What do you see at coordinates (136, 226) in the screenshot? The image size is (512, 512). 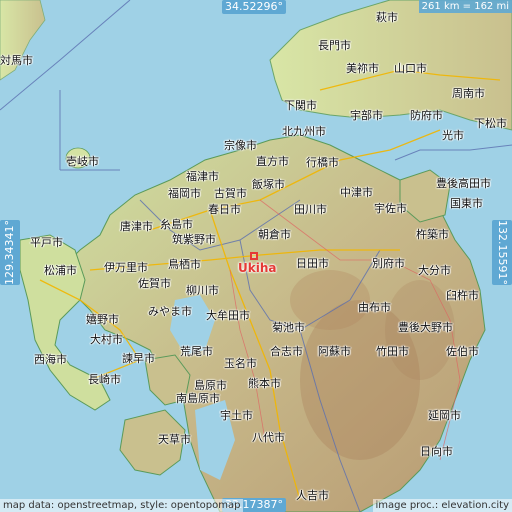 I see `city-label: 唐津市` at bounding box center [136, 226].